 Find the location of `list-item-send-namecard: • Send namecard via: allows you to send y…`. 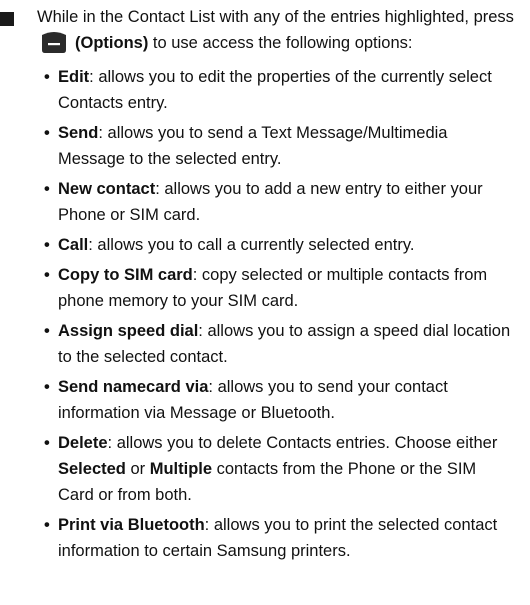

list-item-send-namecard: • Send namecard via: allows you to send y… is located at coordinates (279, 400).